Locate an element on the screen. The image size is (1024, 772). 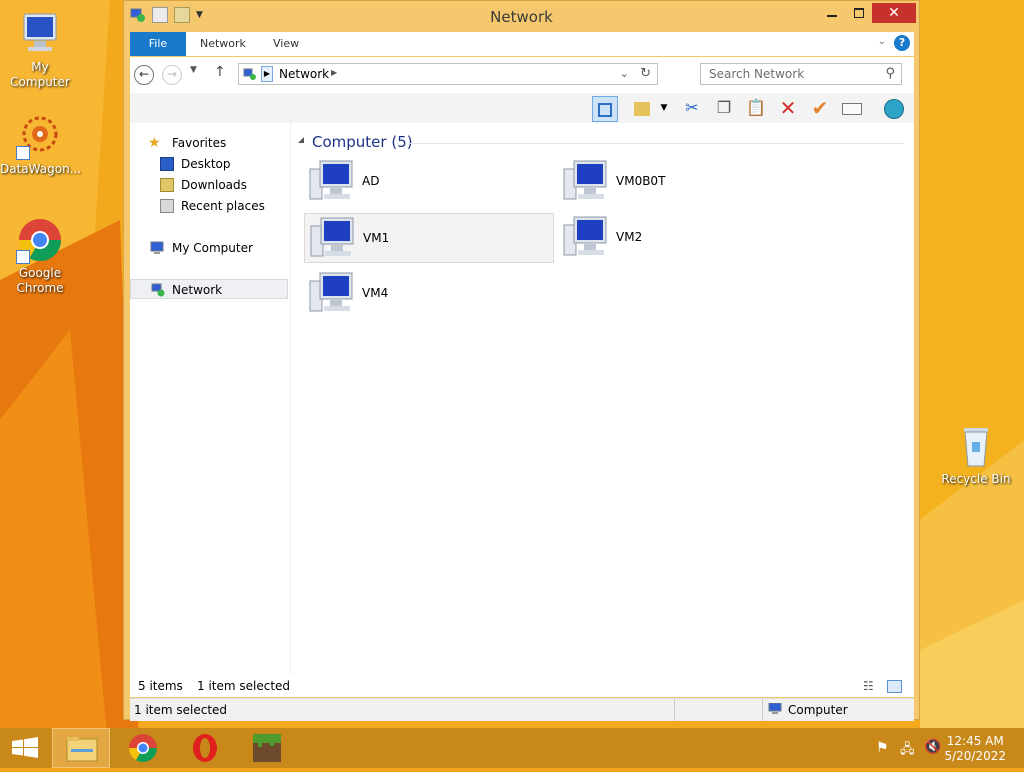
nav-item-network: Network is located at coordinates (209, 289).